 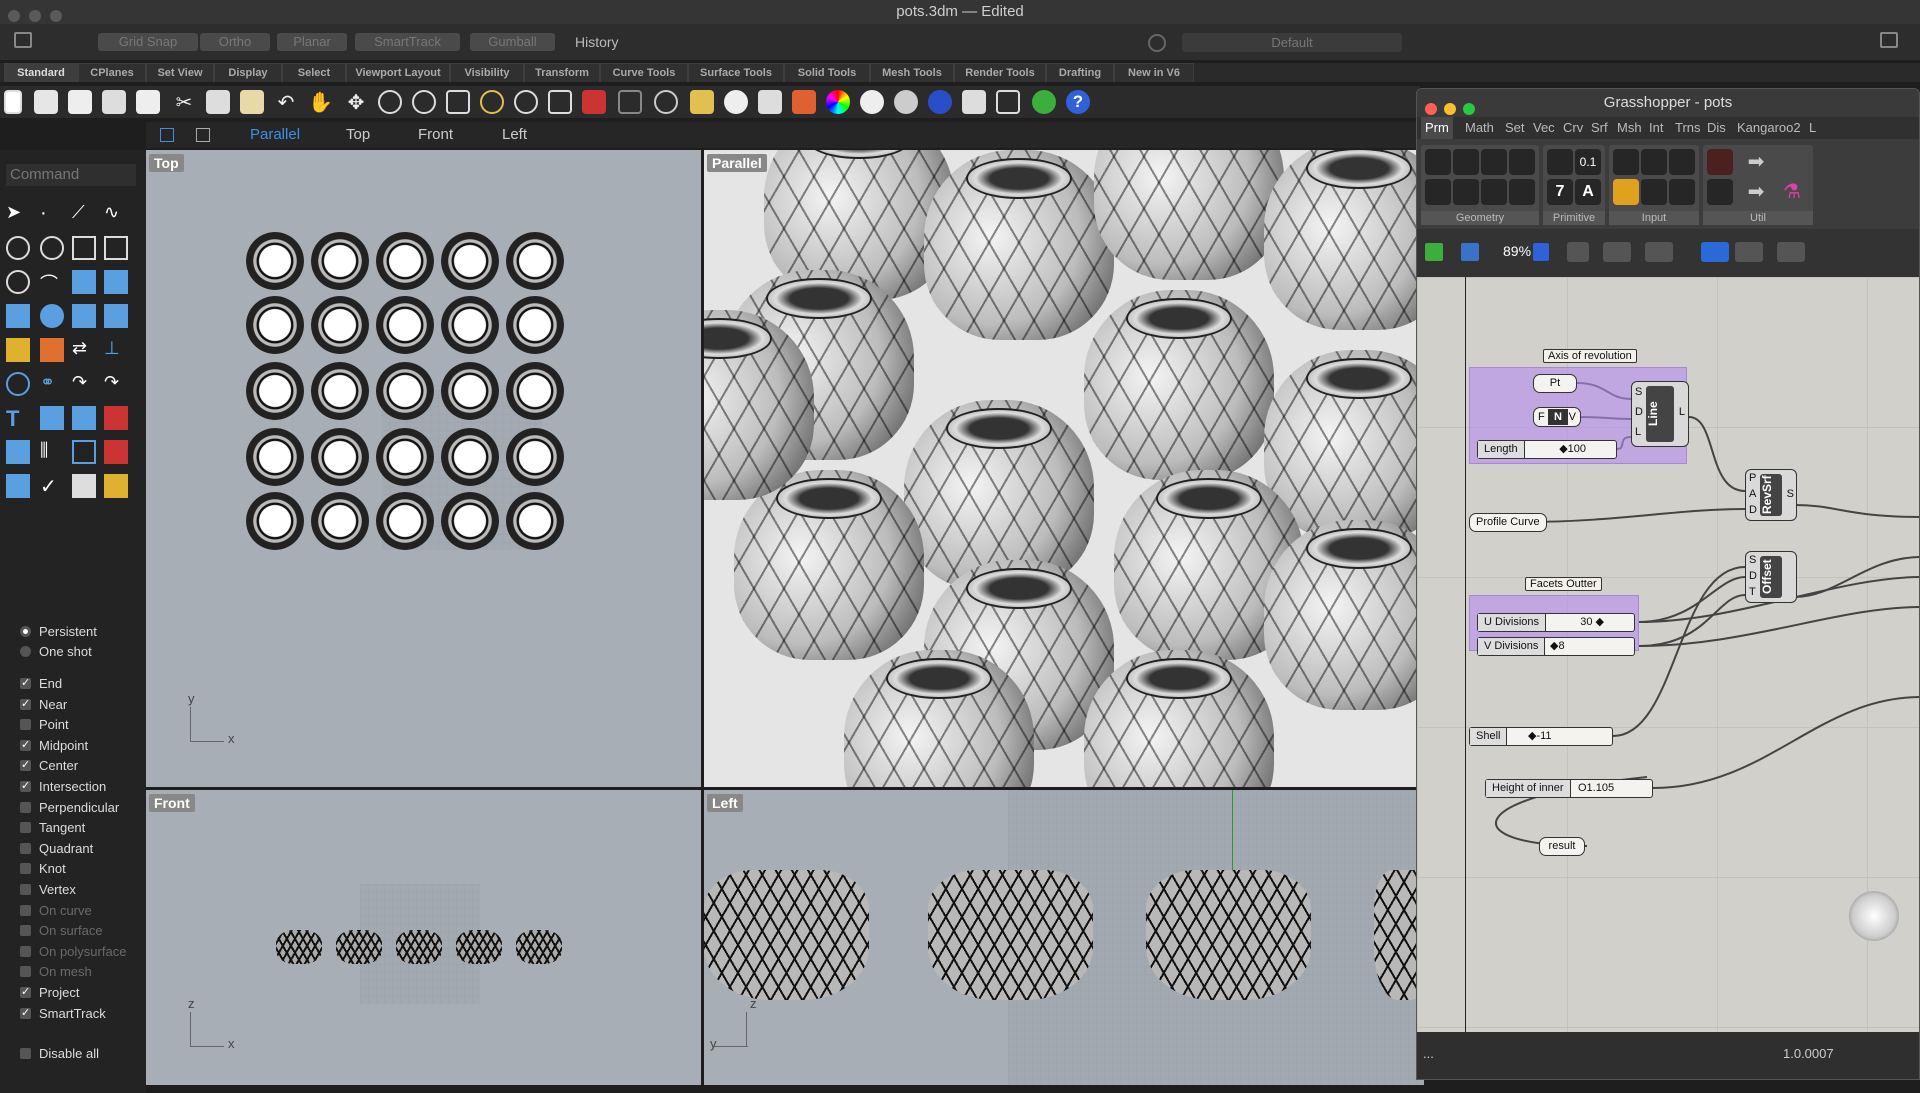 What do you see at coordinates (84, 418) in the screenshot?
I see `align-icon` at bounding box center [84, 418].